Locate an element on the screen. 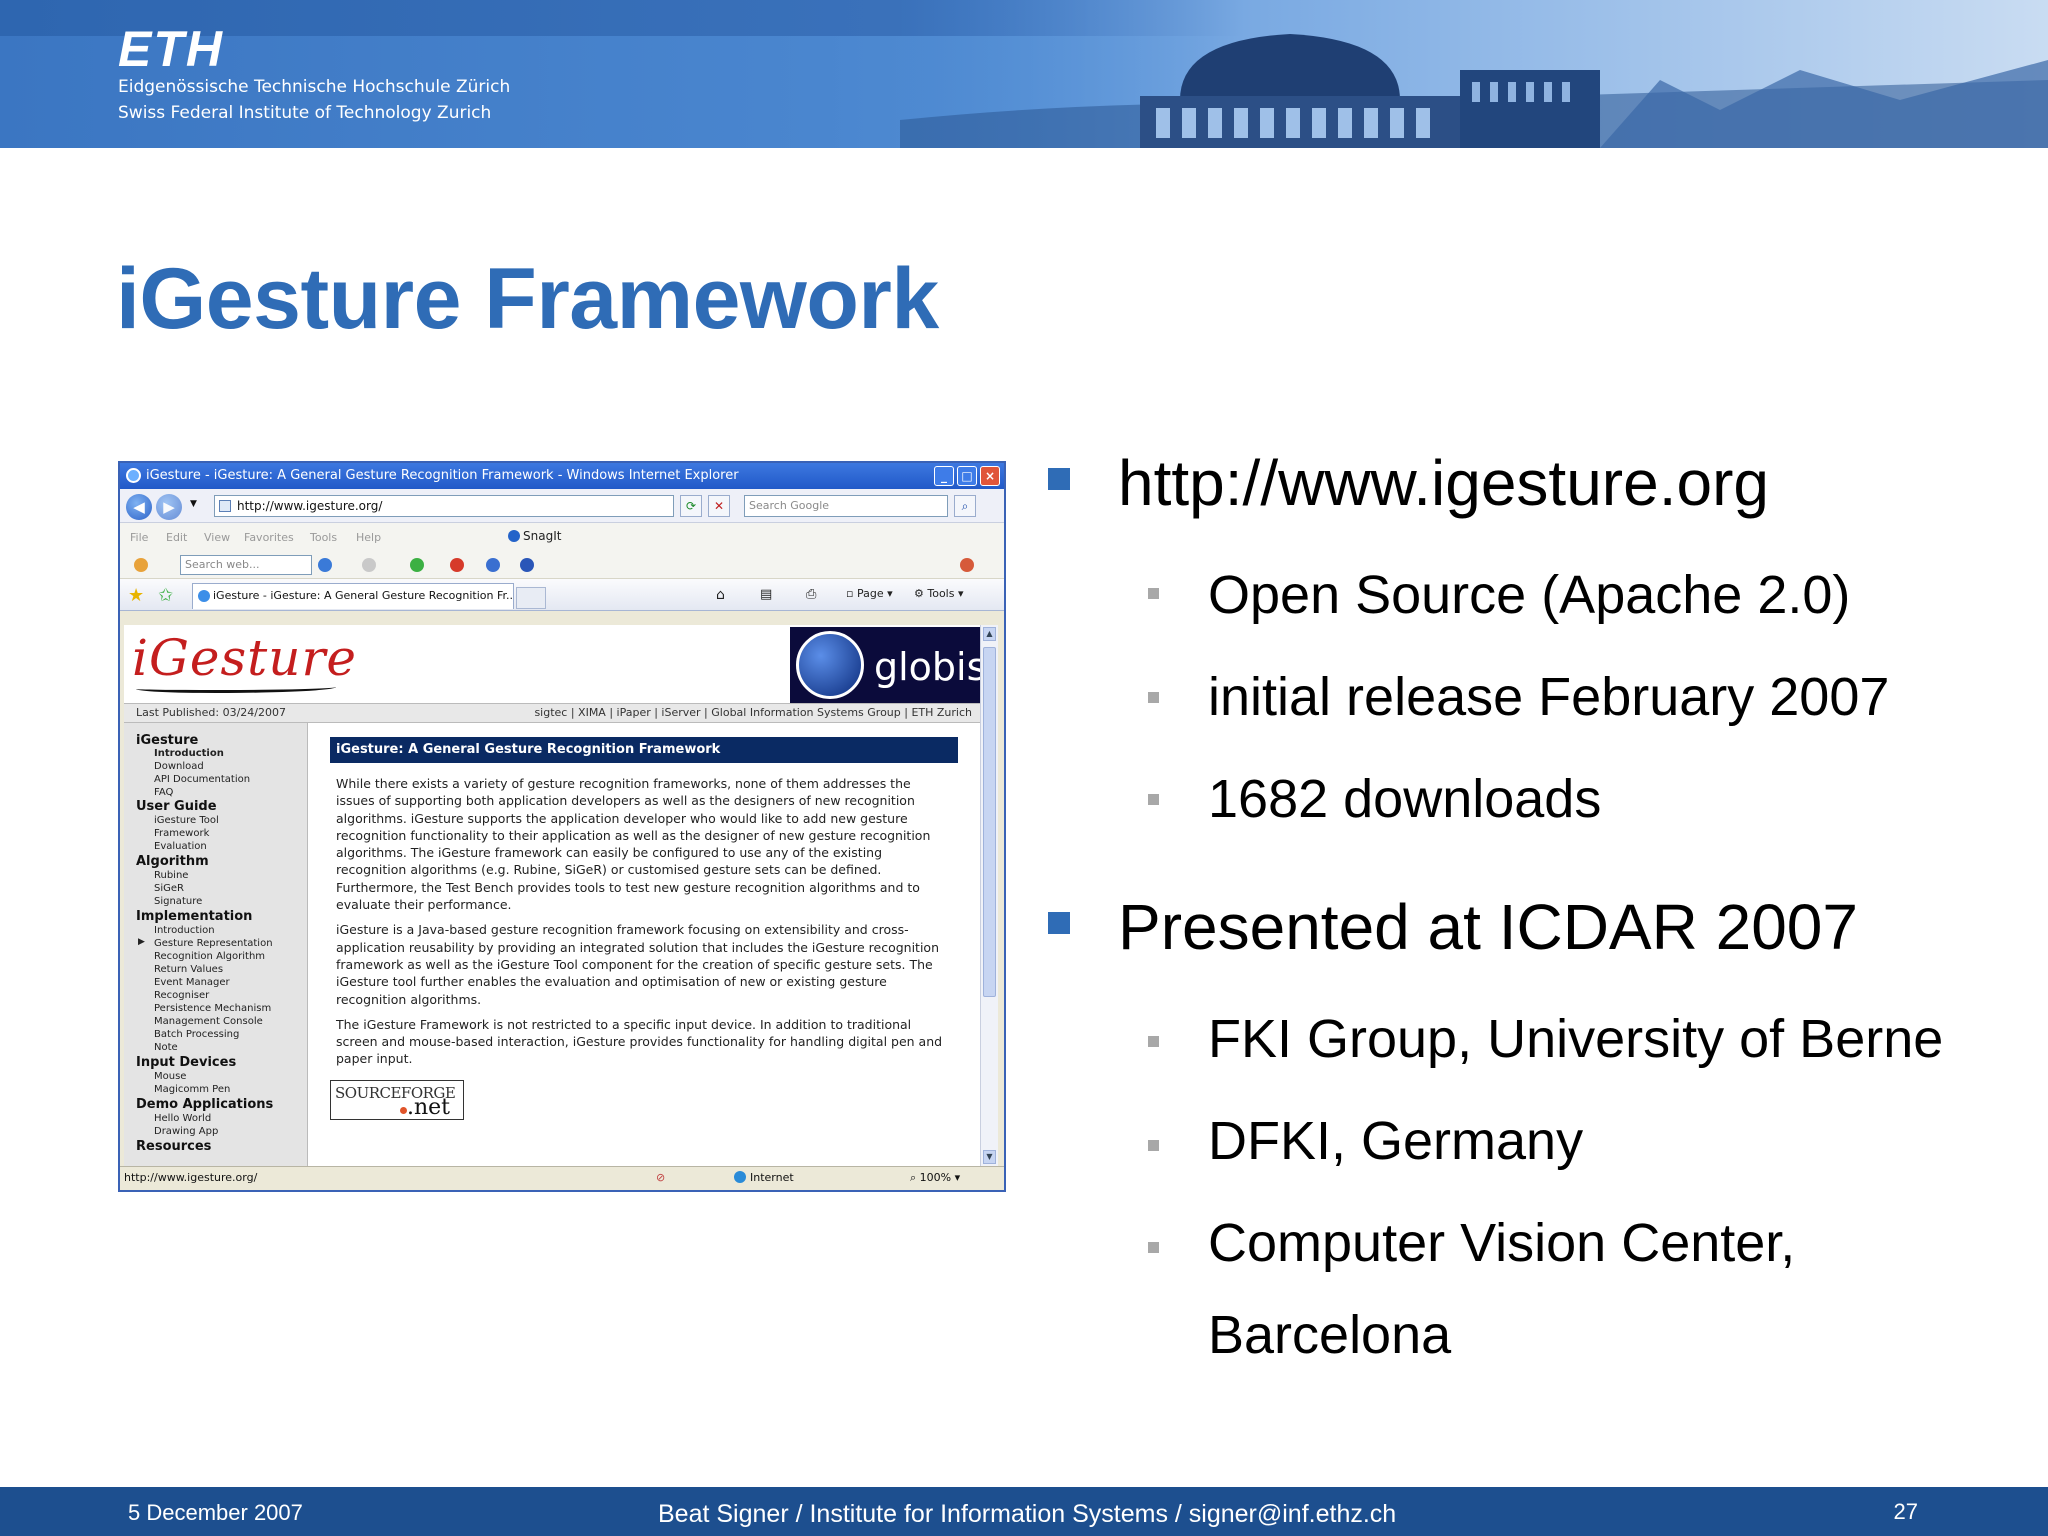 The height and width of the screenshot is (1536, 2048). minimize-button: _ is located at coordinates (944, 476).